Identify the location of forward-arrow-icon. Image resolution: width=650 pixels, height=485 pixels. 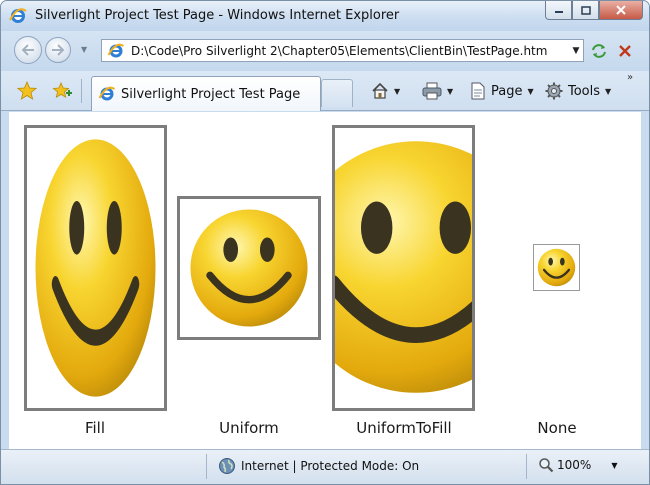
(58, 50).